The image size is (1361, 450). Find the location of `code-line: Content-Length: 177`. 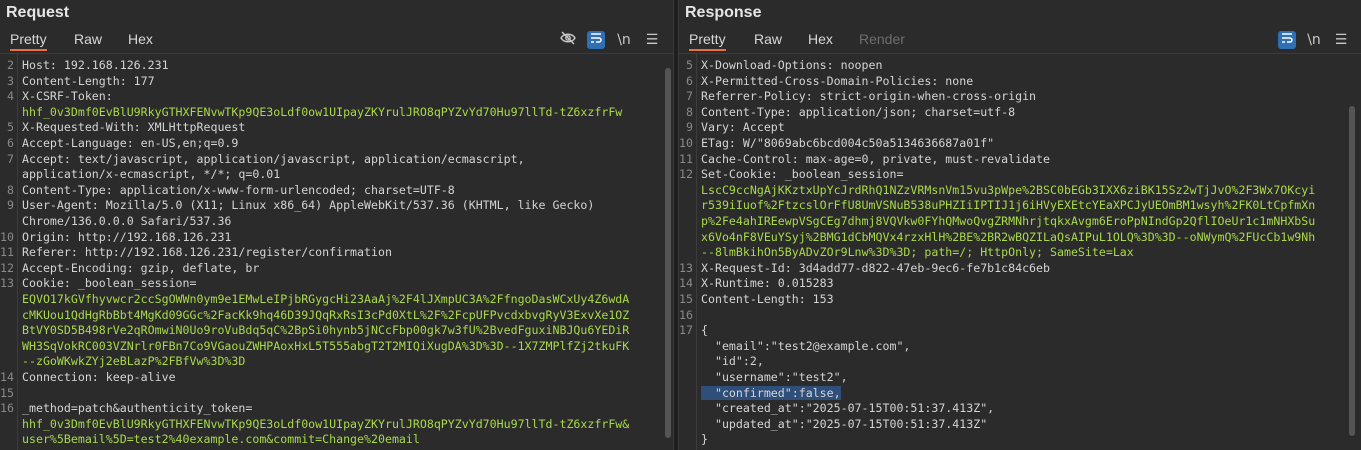

code-line: Content-Length: 177 is located at coordinates (88, 82).